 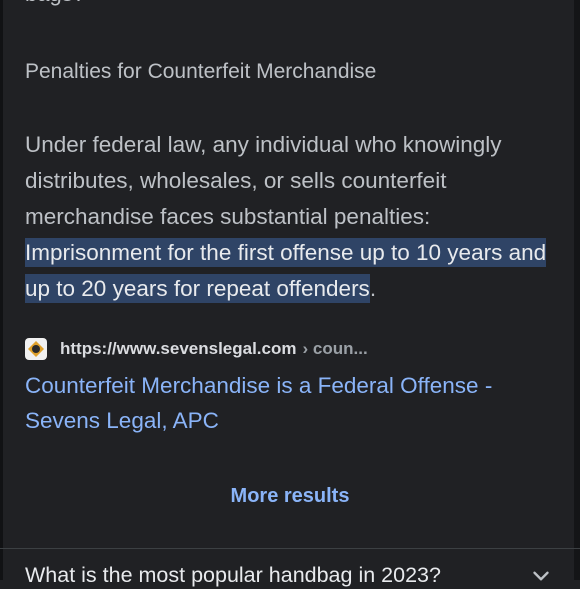 I want to click on source-url: https://www.sevenslegal.com, so click(x=178, y=349).